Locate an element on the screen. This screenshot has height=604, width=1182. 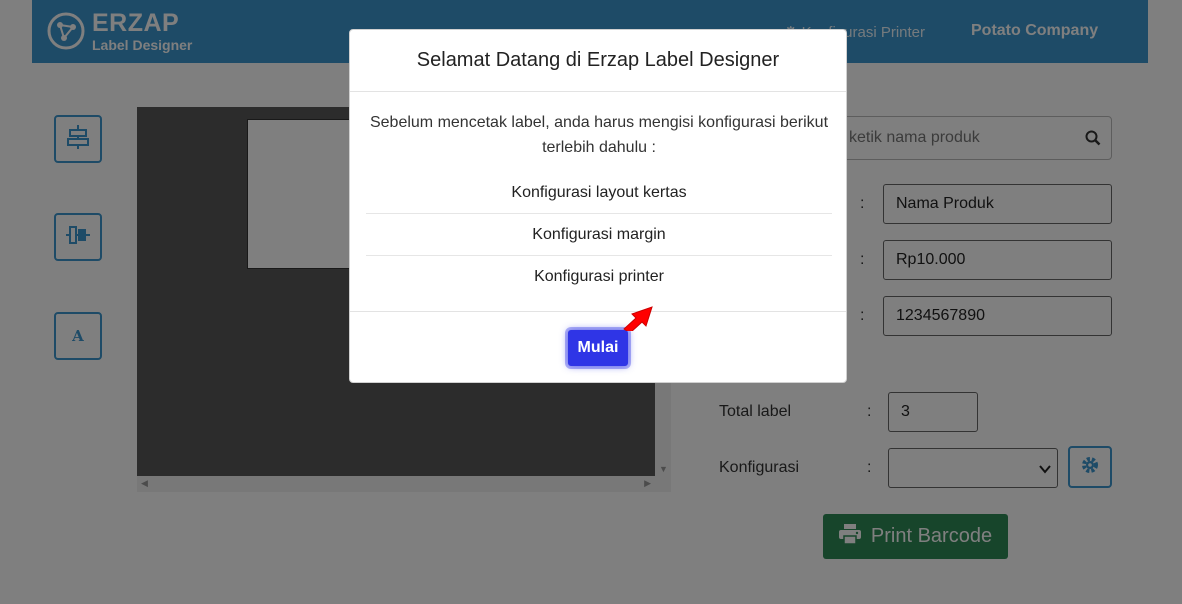
modal-footer: Mulai is located at coordinates (598, 347).